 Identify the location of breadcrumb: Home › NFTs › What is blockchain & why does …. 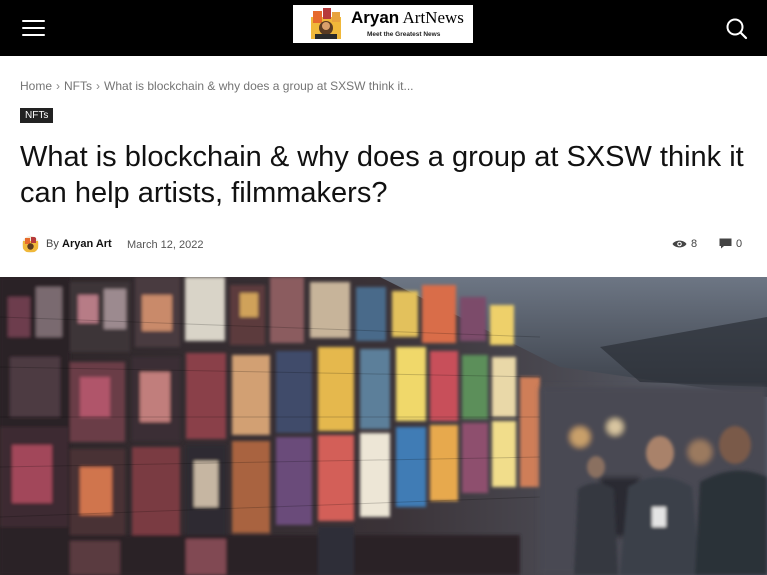
(217, 86).